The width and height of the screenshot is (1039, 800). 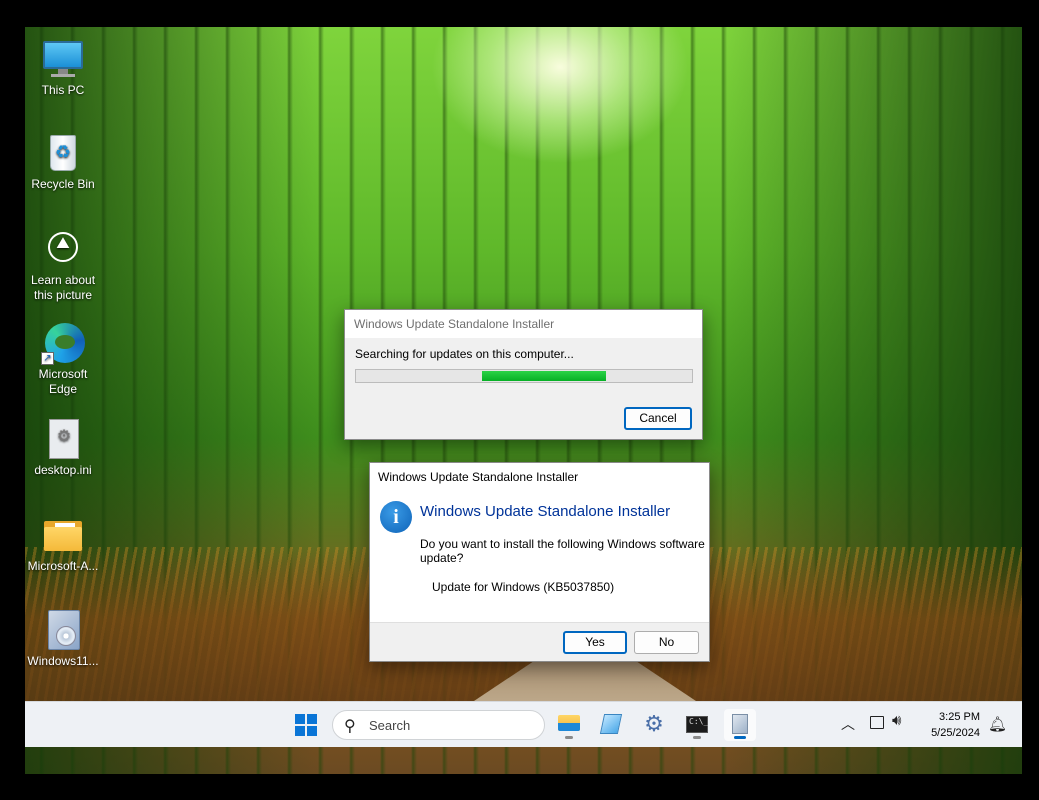 What do you see at coordinates (438, 725) in the screenshot?
I see `search-box: ⚲ Search` at bounding box center [438, 725].